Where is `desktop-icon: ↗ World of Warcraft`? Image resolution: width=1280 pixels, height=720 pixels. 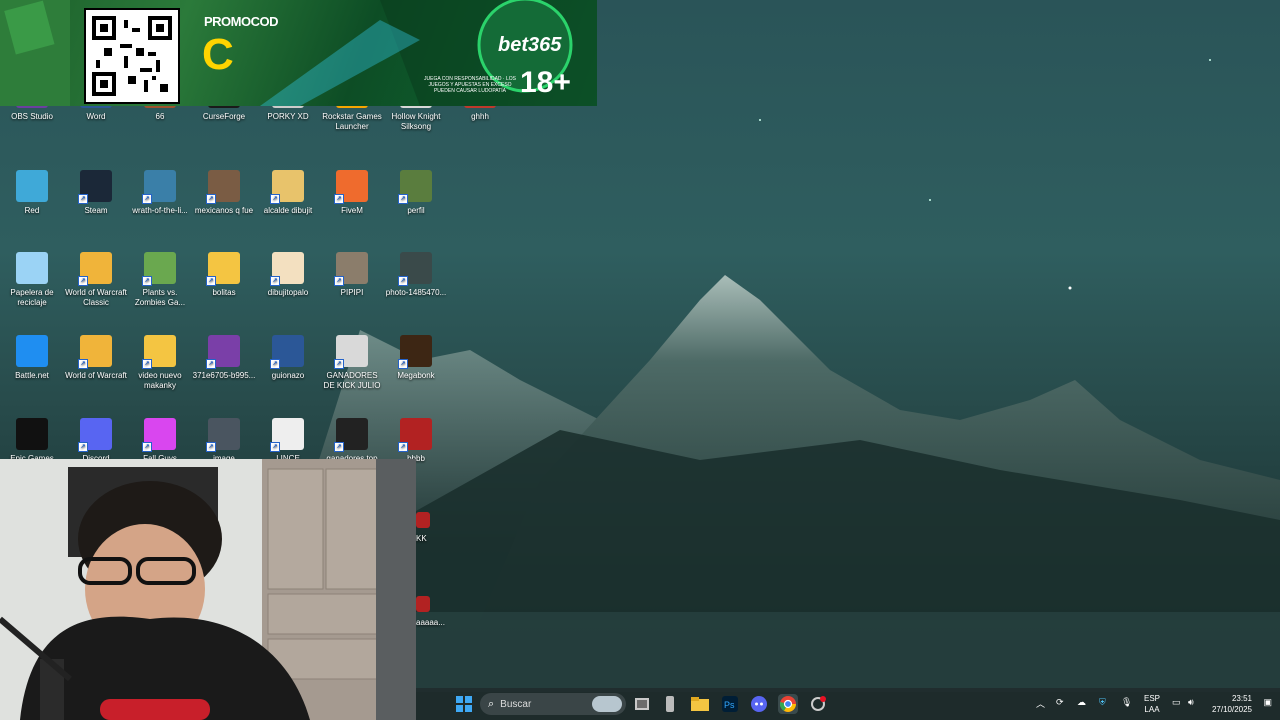 desktop-icon: ↗ World of Warcraft is located at coordinates (96, 358).